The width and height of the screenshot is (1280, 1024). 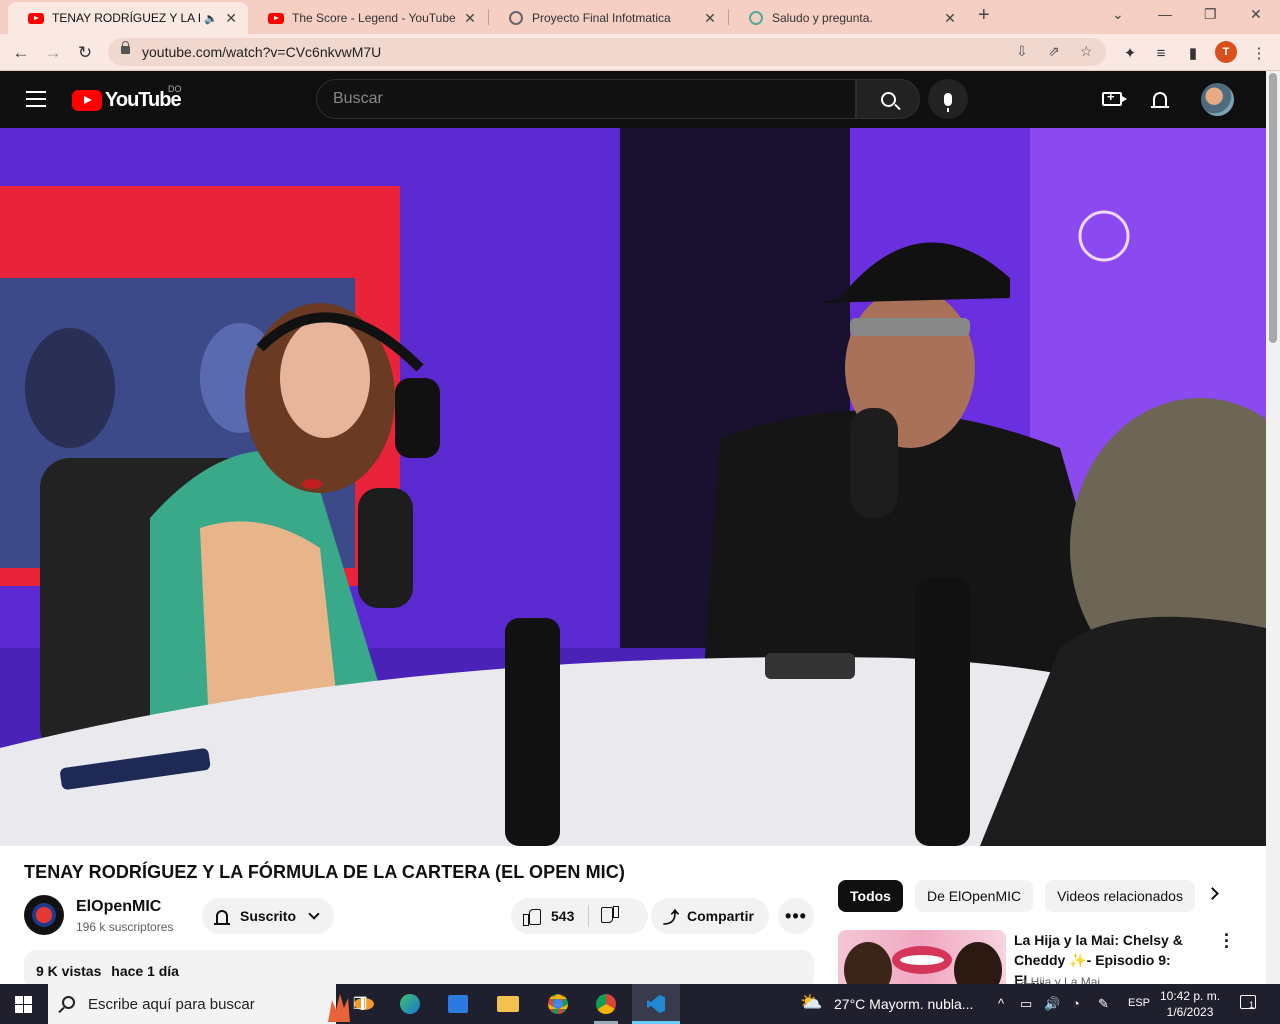 What do you see at coordinates (44, 915) in the screenshot?
I see `channel-avatar` at bounding box center [44, 915].